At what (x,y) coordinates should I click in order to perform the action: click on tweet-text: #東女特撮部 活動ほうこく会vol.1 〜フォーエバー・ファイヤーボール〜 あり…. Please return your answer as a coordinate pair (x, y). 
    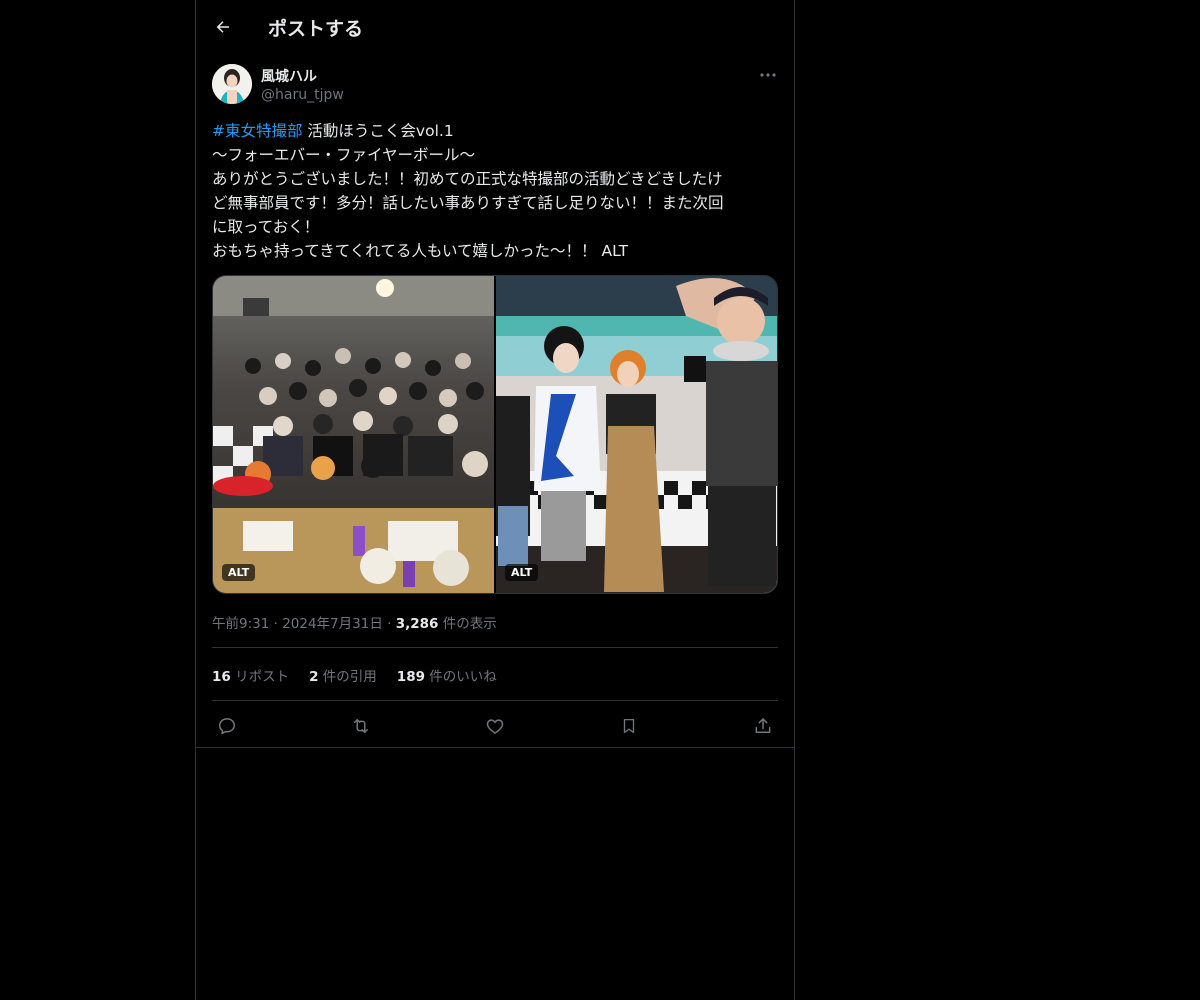
    Looking at the image, I should click on (495, 191).